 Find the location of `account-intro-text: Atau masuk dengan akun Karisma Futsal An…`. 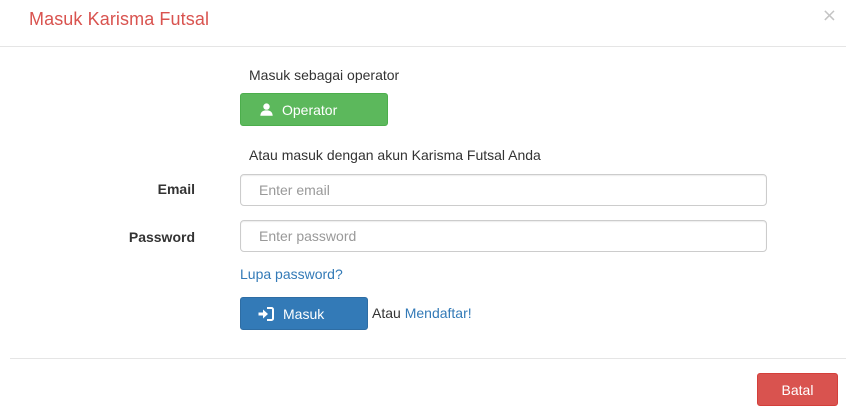

account-intro-text: Atau masuk dengan akun Karisma Futsal An… is located at coordinates (395, 155).